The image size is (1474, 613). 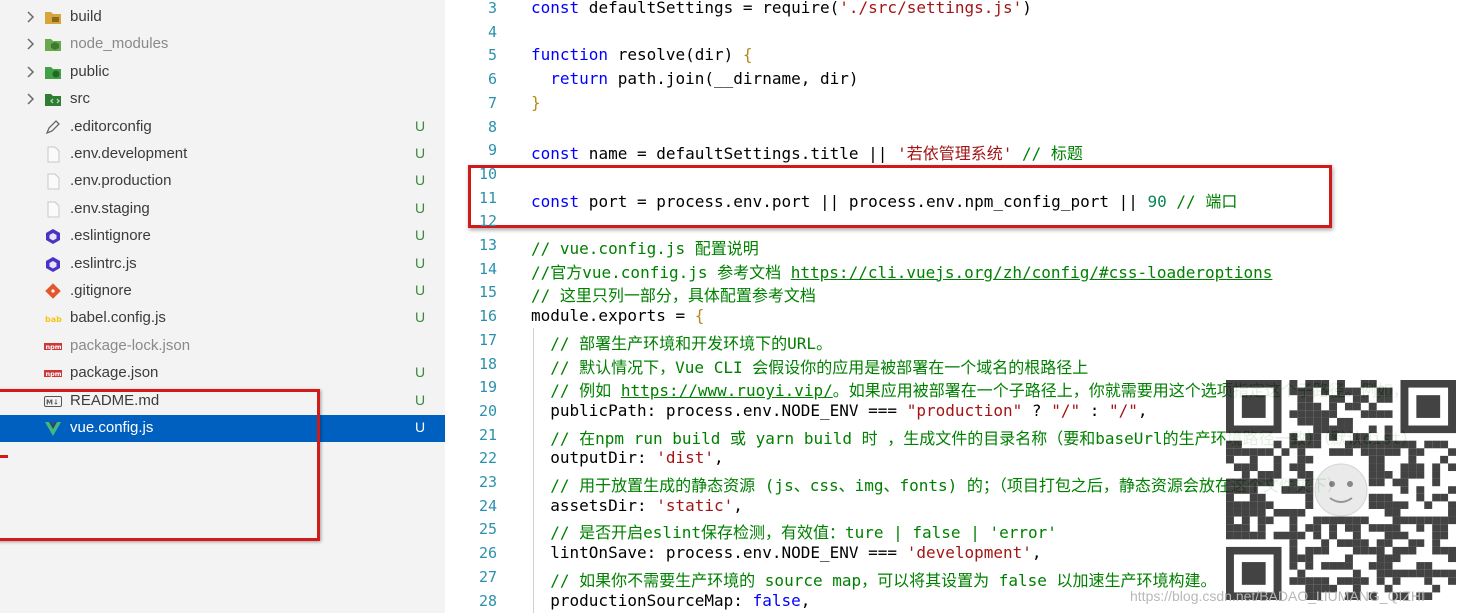 I want to click on code-token: publicPath: process.env.NODE_ENV ===, so click(x=719, y=410).